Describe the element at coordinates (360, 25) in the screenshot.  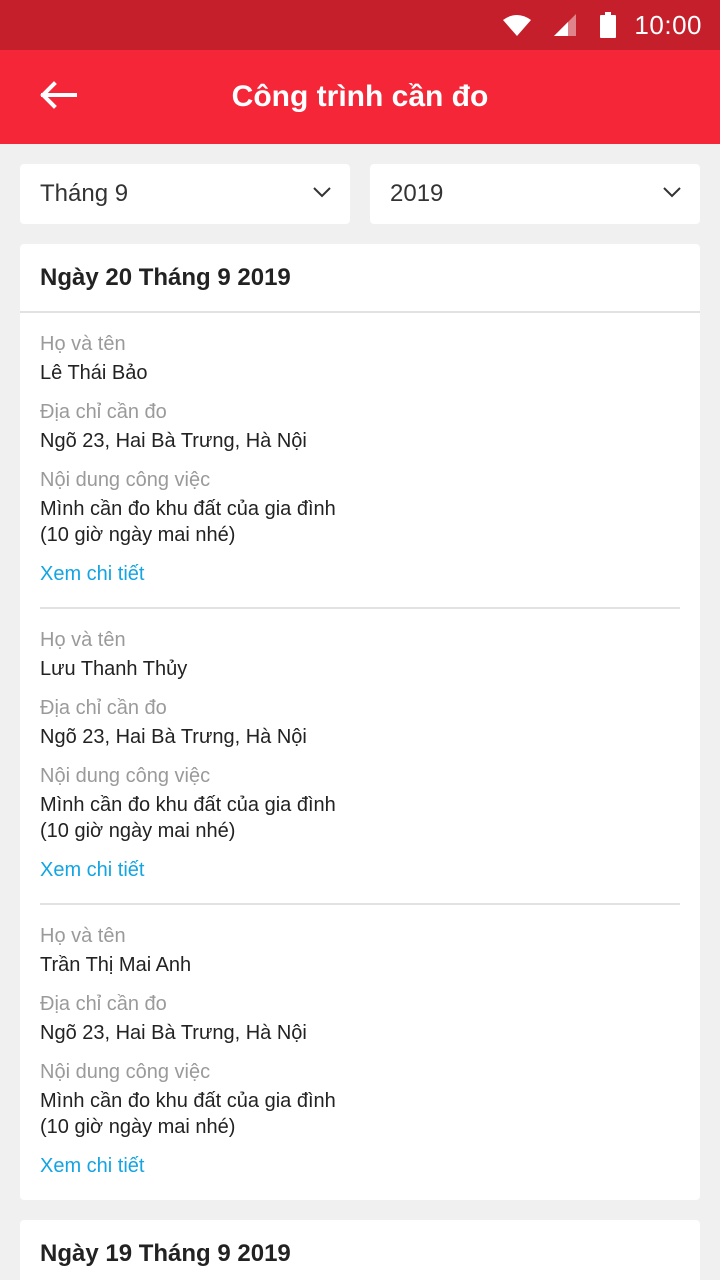
I see `status-bar: 10:00` at that location.